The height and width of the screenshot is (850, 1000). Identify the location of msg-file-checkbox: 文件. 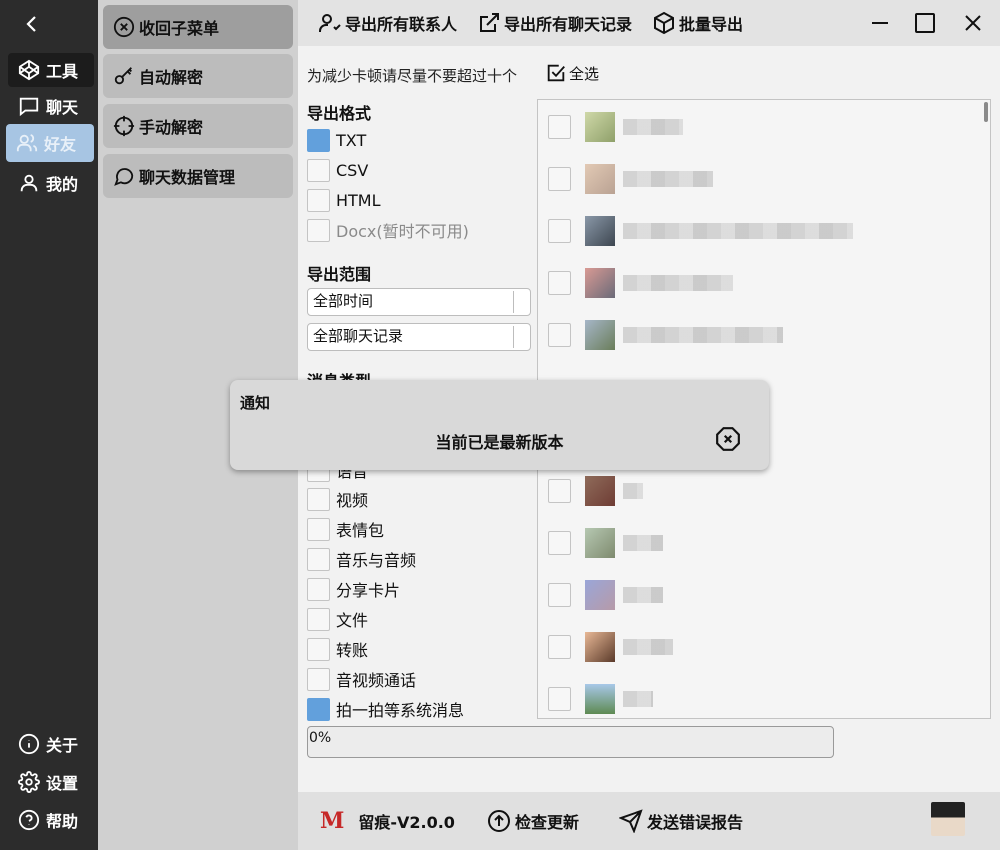
(337, 619).